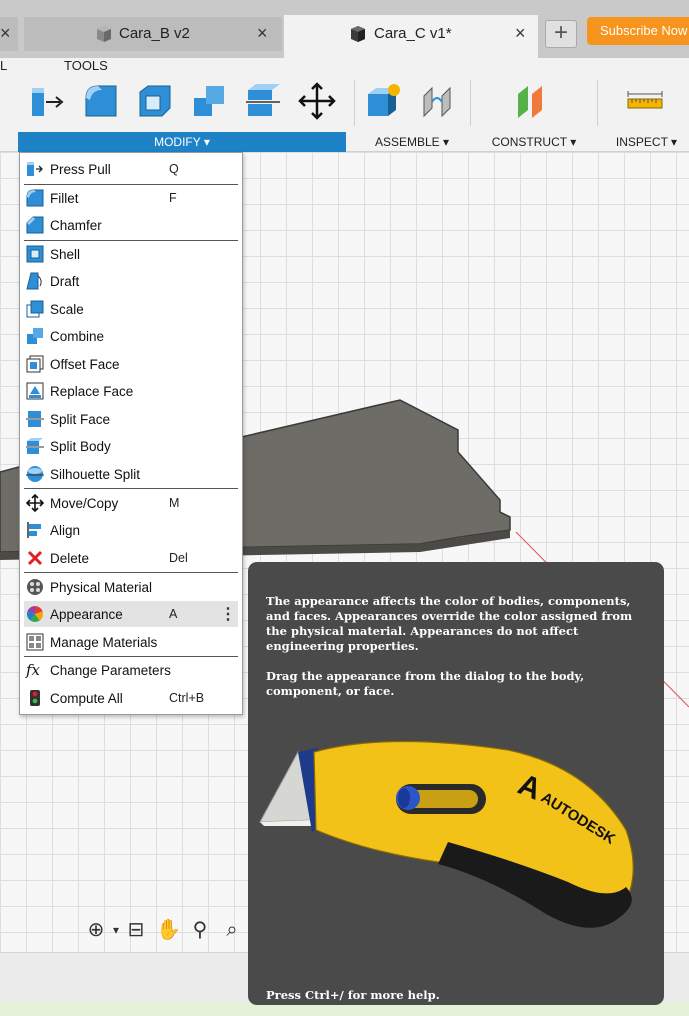 This screenshot has height=1016, width=689. What do you see at coordinates (561, 34) in the screenshot?
I see `new-tab-button: +` at bounding box center [561, 34].